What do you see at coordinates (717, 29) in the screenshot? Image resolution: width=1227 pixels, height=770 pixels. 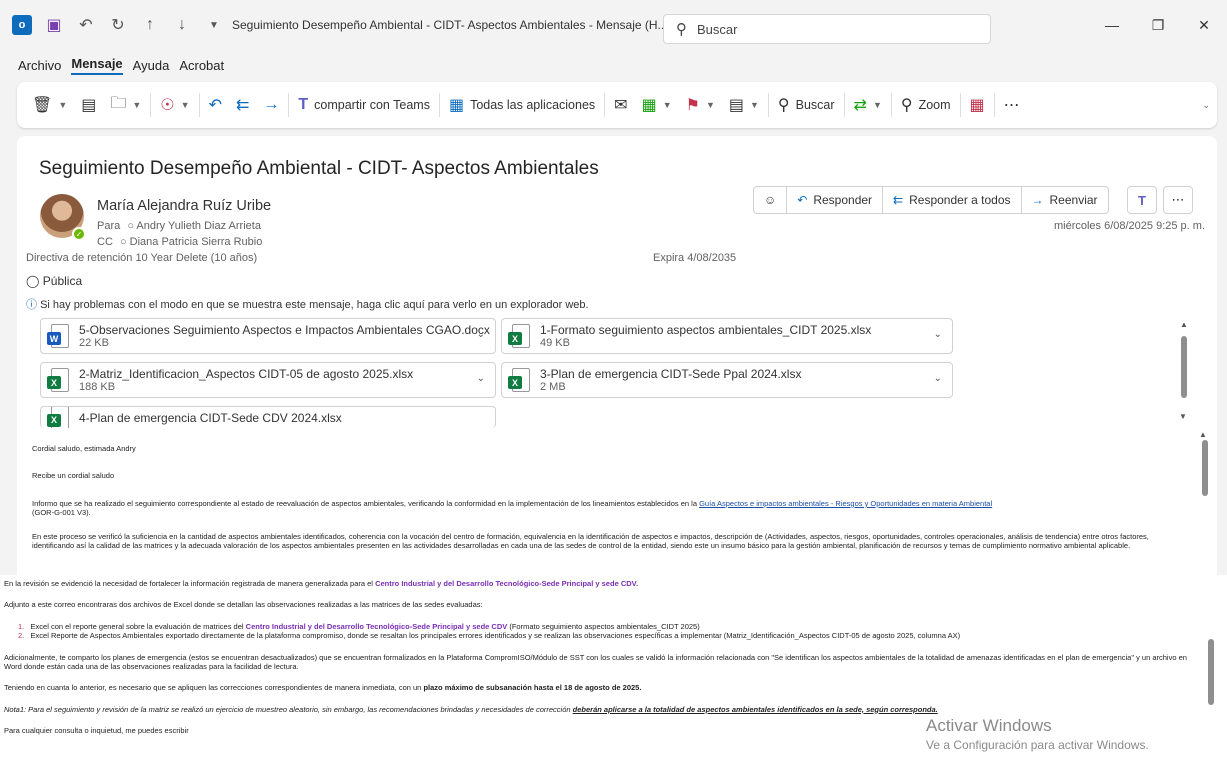 I see `search-placeholder: Buscar` at bounding box center [717, 29].